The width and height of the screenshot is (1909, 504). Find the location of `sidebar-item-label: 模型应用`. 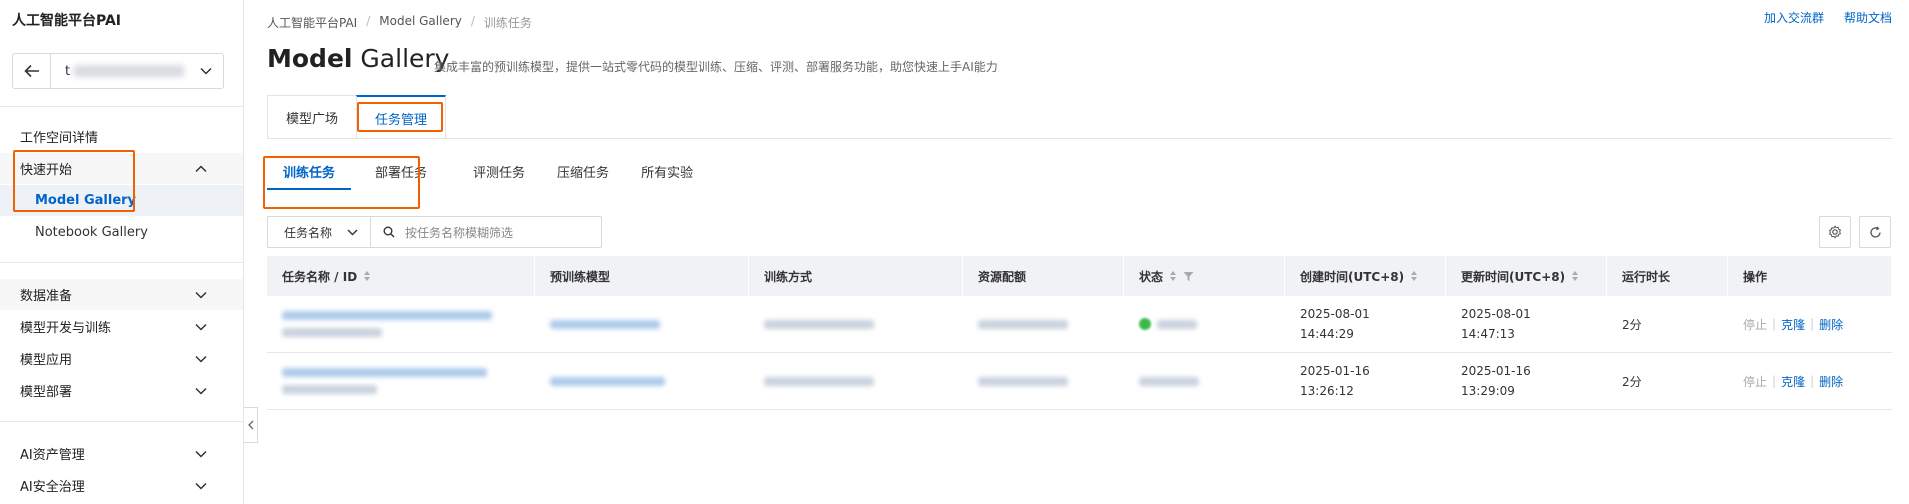

sidebar-item-label: 模型应用 is located at coordinates (46, 360).